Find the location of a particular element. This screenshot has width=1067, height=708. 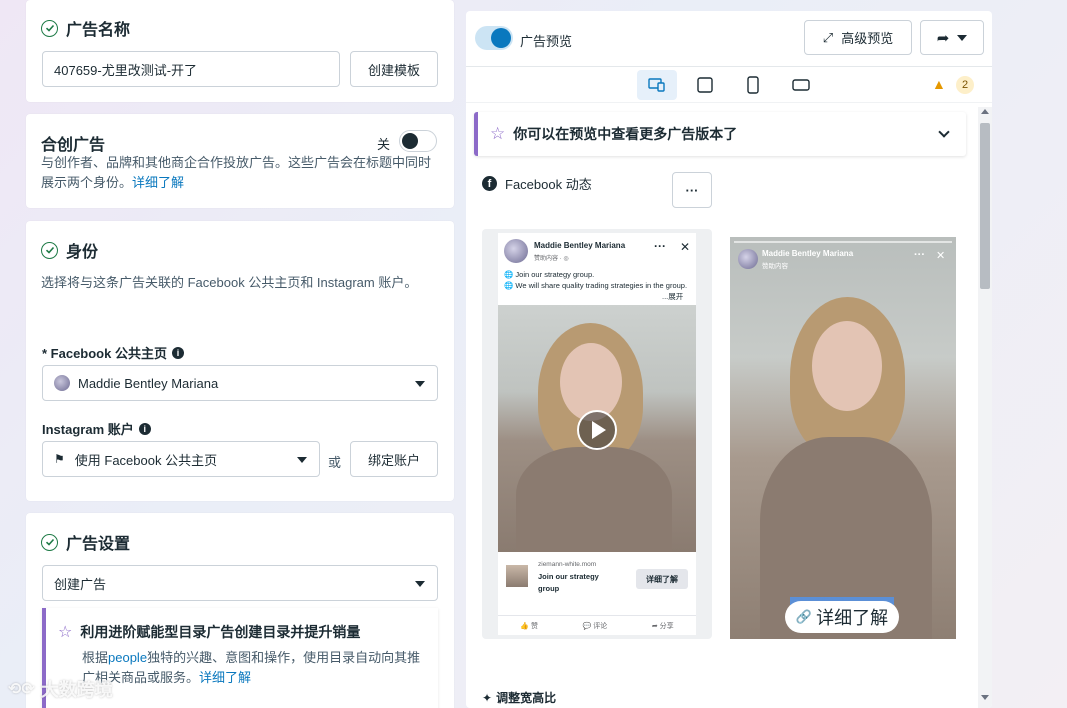

like-button: 👍 赞 is located at coordinates (529, 626).